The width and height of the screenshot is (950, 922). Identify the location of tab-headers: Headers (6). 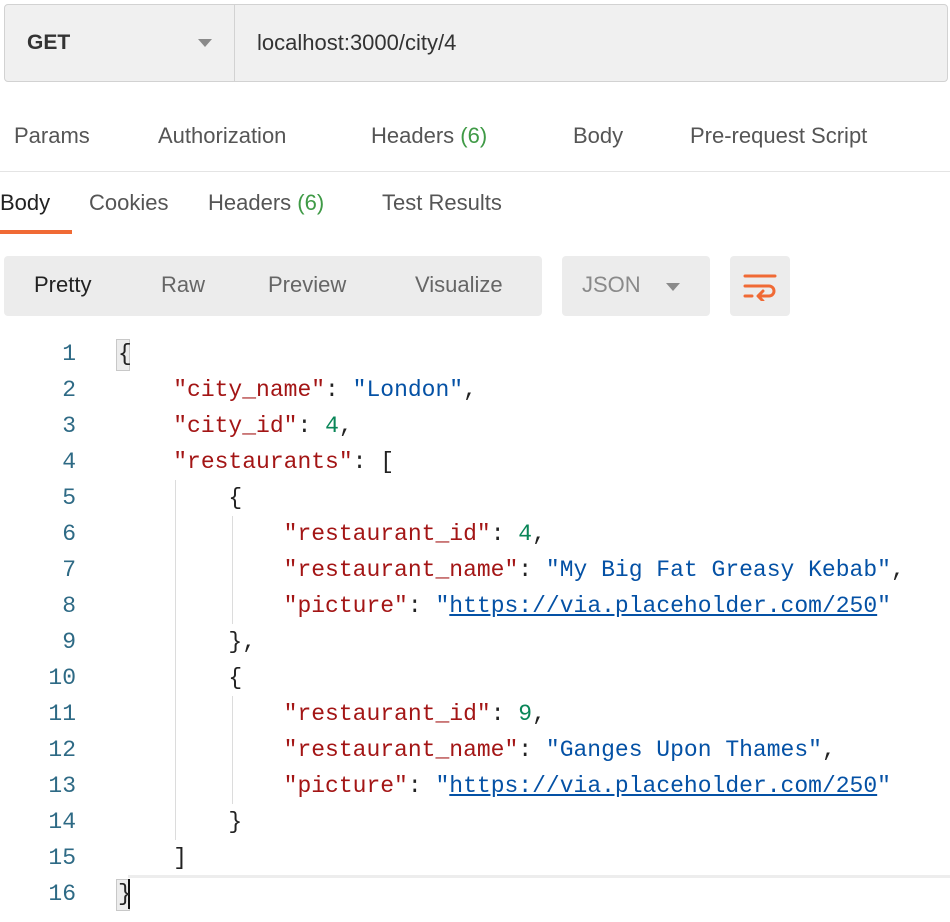
(429, 136).